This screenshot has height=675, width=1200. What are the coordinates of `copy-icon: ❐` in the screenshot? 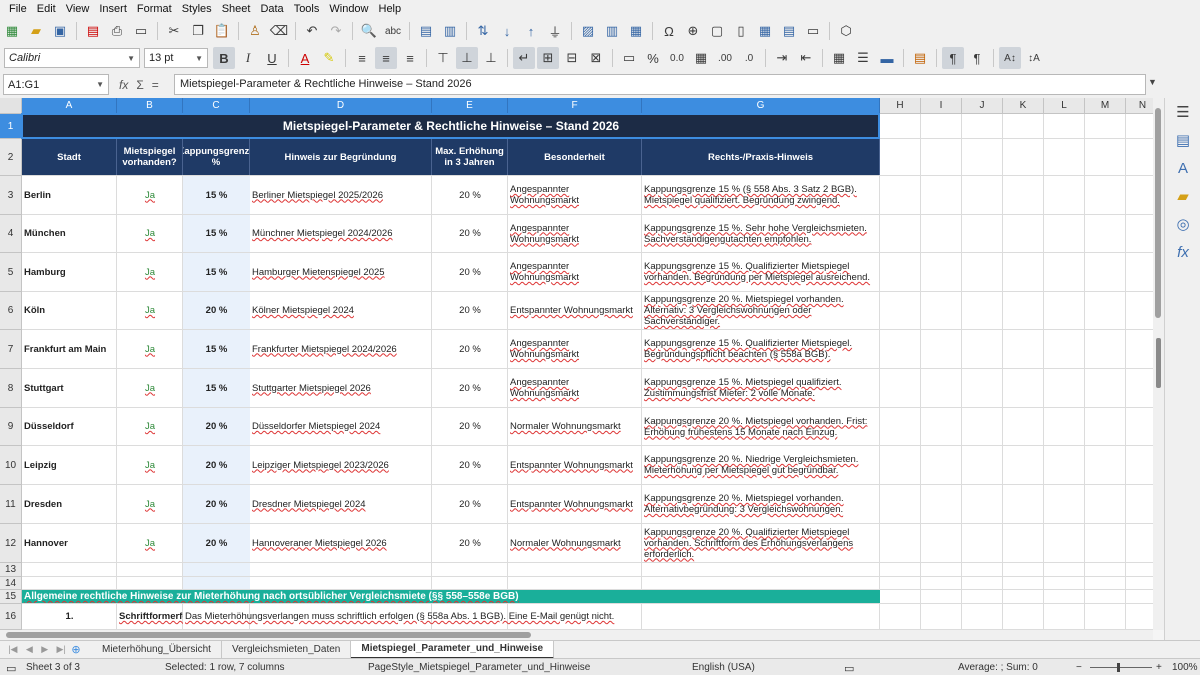 It's located at (198, 31).